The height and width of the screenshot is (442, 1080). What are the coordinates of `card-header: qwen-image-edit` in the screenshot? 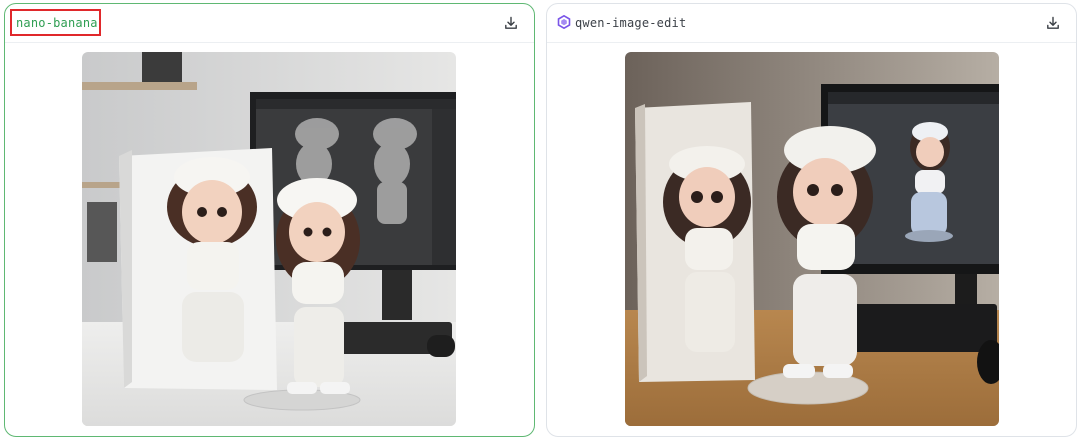 It's located at (811, 23).